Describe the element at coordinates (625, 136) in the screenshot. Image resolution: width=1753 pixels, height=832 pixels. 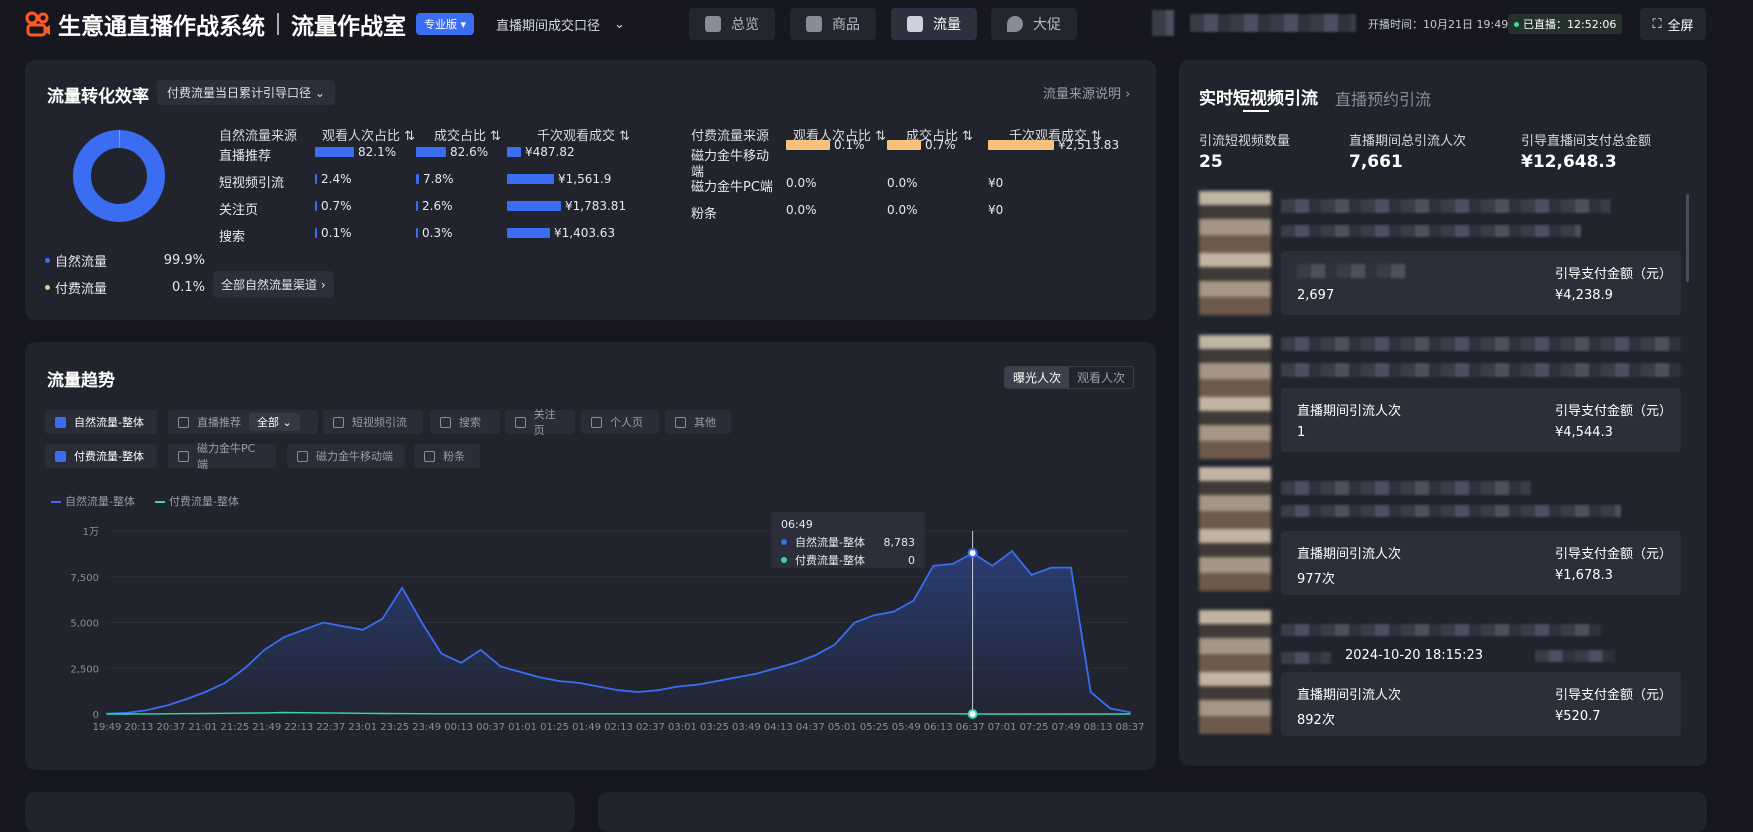
I see `sort-icon: ⇅` at that location.